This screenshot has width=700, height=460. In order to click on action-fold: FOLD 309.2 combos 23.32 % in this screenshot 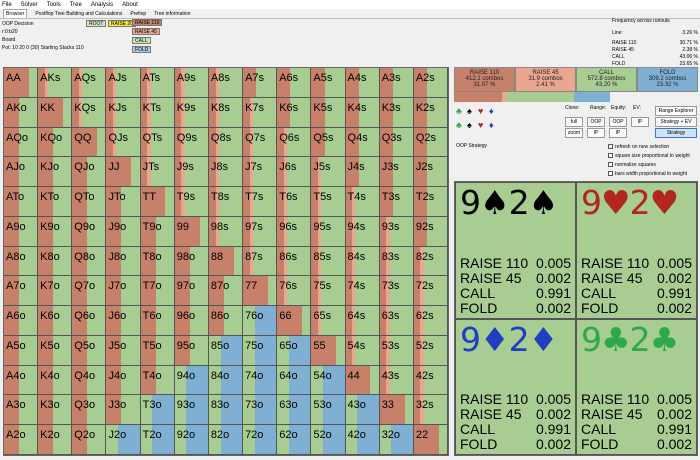, I will do `click(667, 79)`.